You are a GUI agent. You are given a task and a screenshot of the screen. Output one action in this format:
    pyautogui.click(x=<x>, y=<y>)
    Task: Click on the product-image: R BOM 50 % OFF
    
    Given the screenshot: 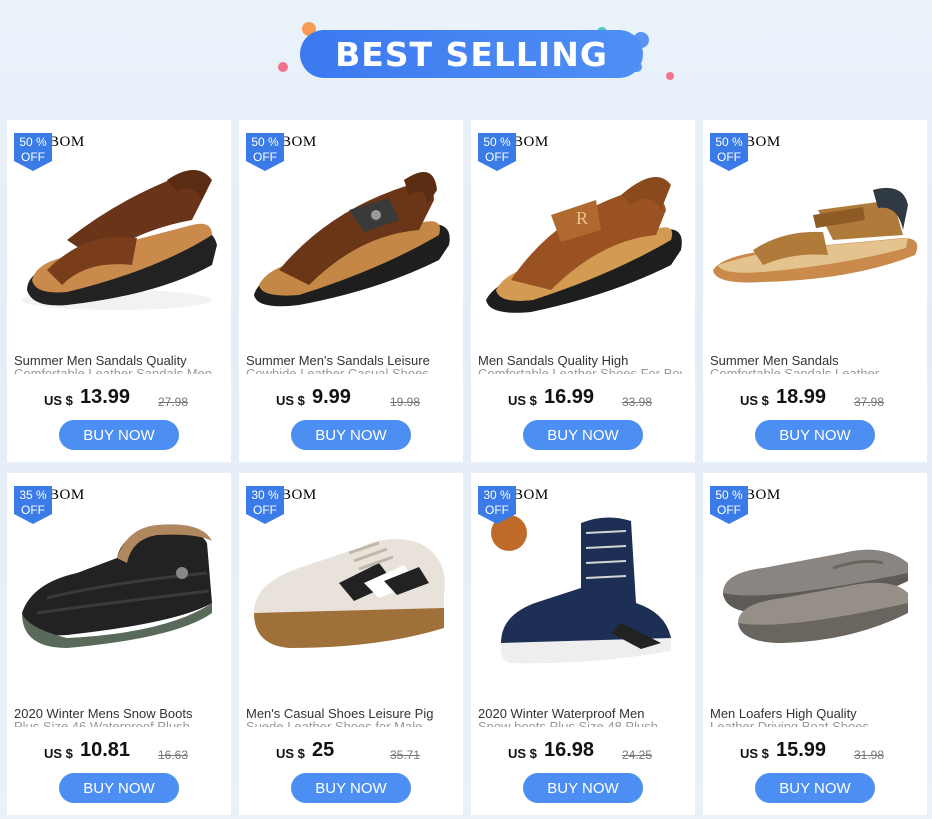 What is the action you would take?
    pyautogui.click(x=583, y=230)
    